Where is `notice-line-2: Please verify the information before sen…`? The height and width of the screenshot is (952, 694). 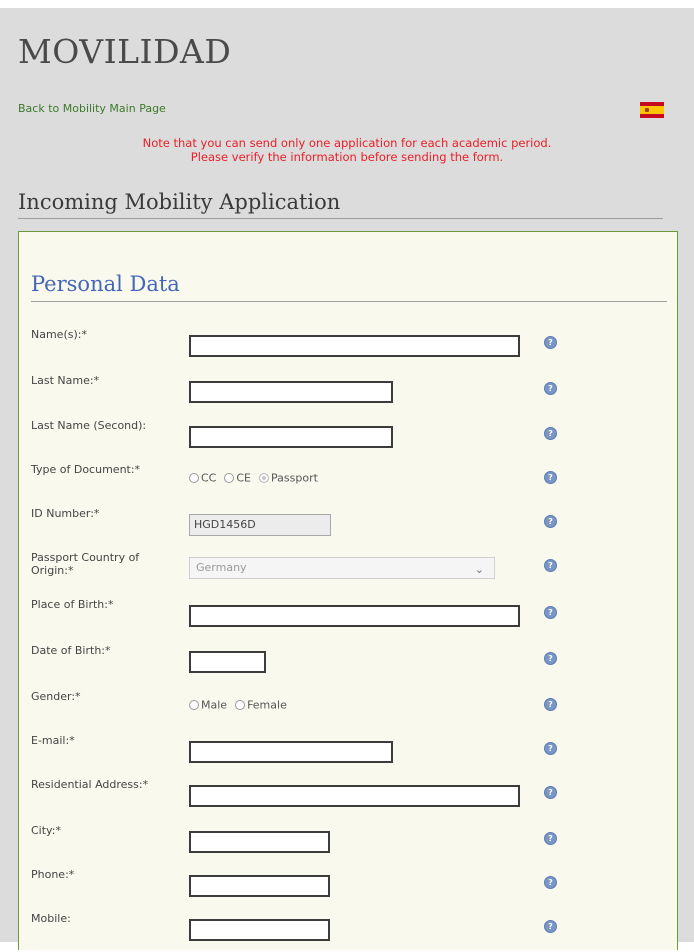 notice-line-2: Please verify the information before sen… is located at coordinates (347, 157).